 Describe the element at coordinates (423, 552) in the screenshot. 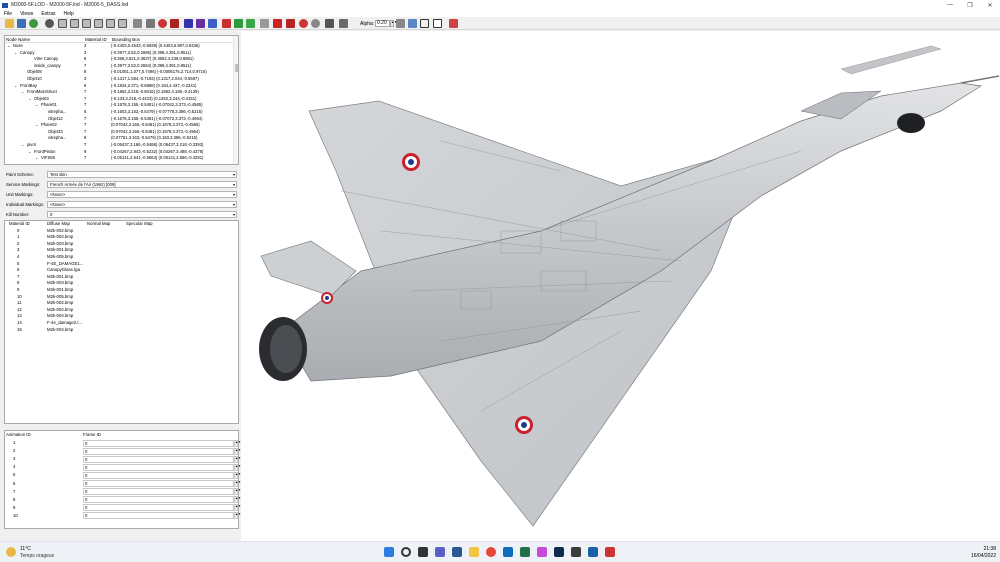

I see `taskview-icon` at that location.